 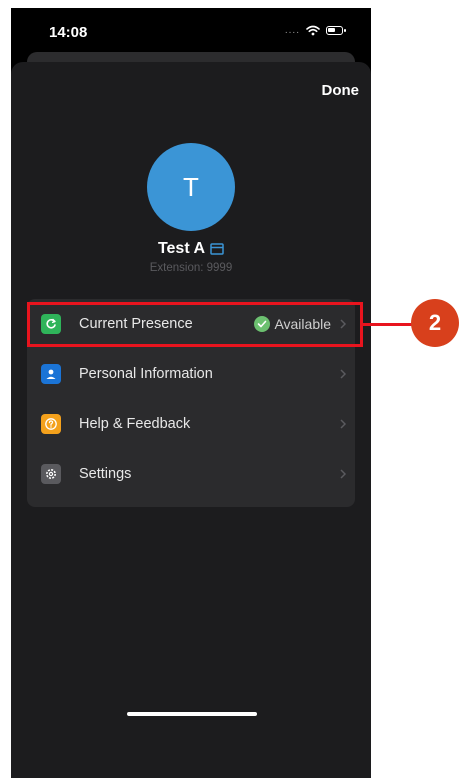 I want to click on avatar-initial: T, so click(x=191, y=186).